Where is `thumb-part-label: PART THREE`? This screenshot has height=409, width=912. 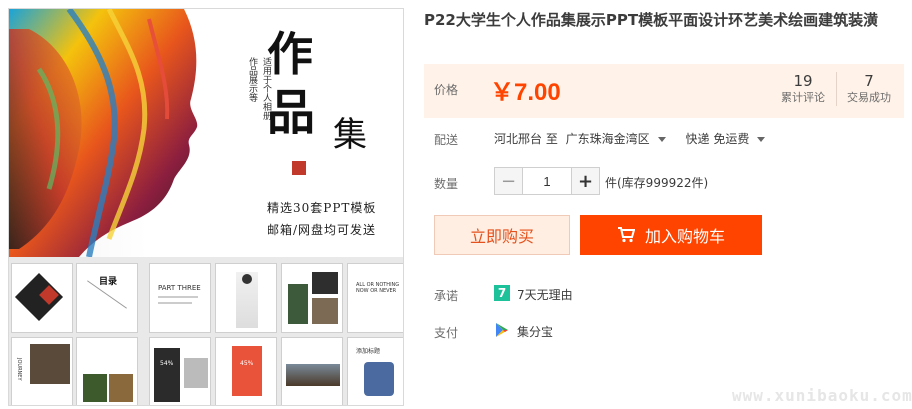
thumb-part-label: PART THREE is located at coordinates (179, 288).